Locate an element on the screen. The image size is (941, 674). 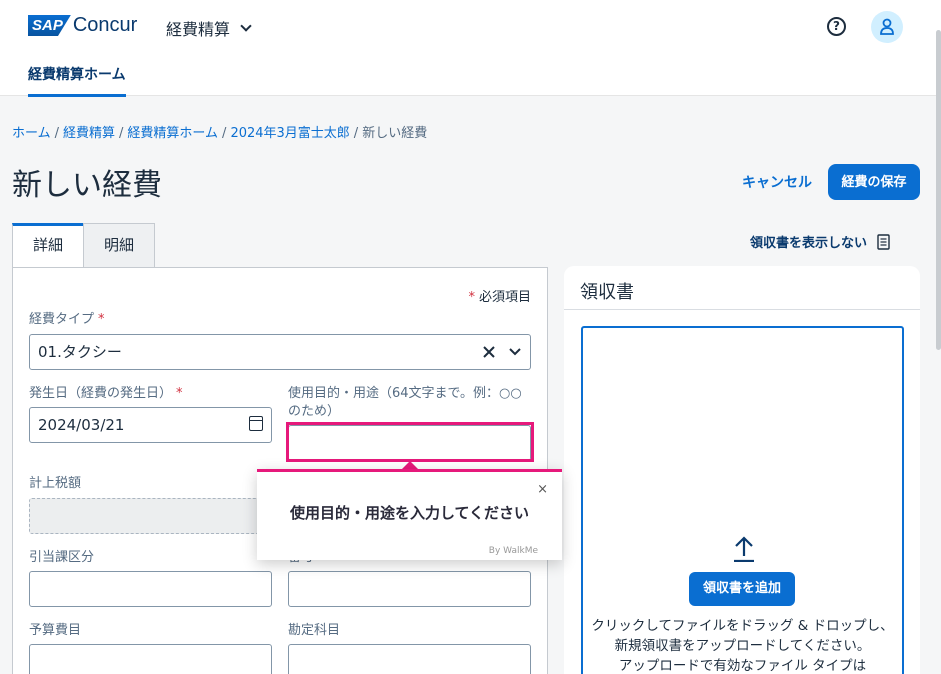
walkme-highlight is located at coordinates (410, 442).